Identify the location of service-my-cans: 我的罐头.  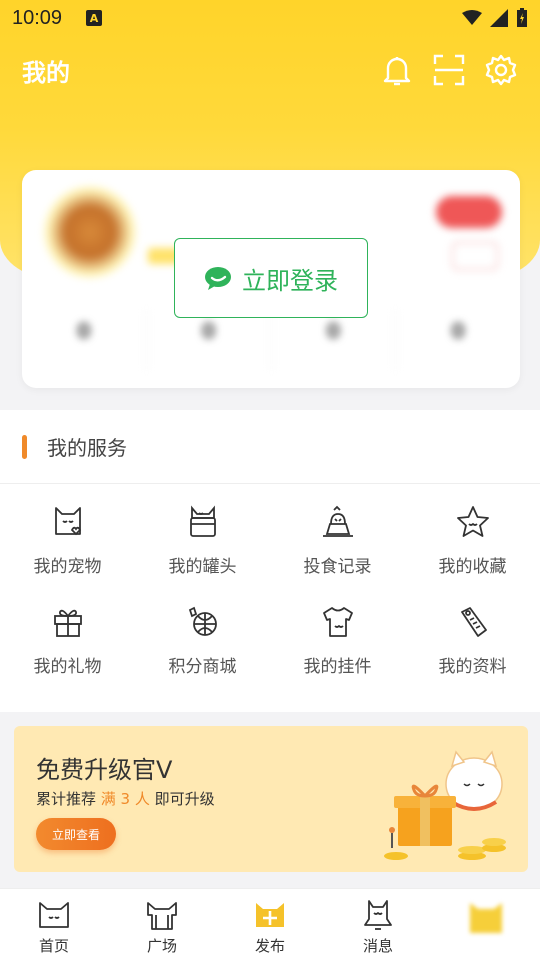
(202, 552).